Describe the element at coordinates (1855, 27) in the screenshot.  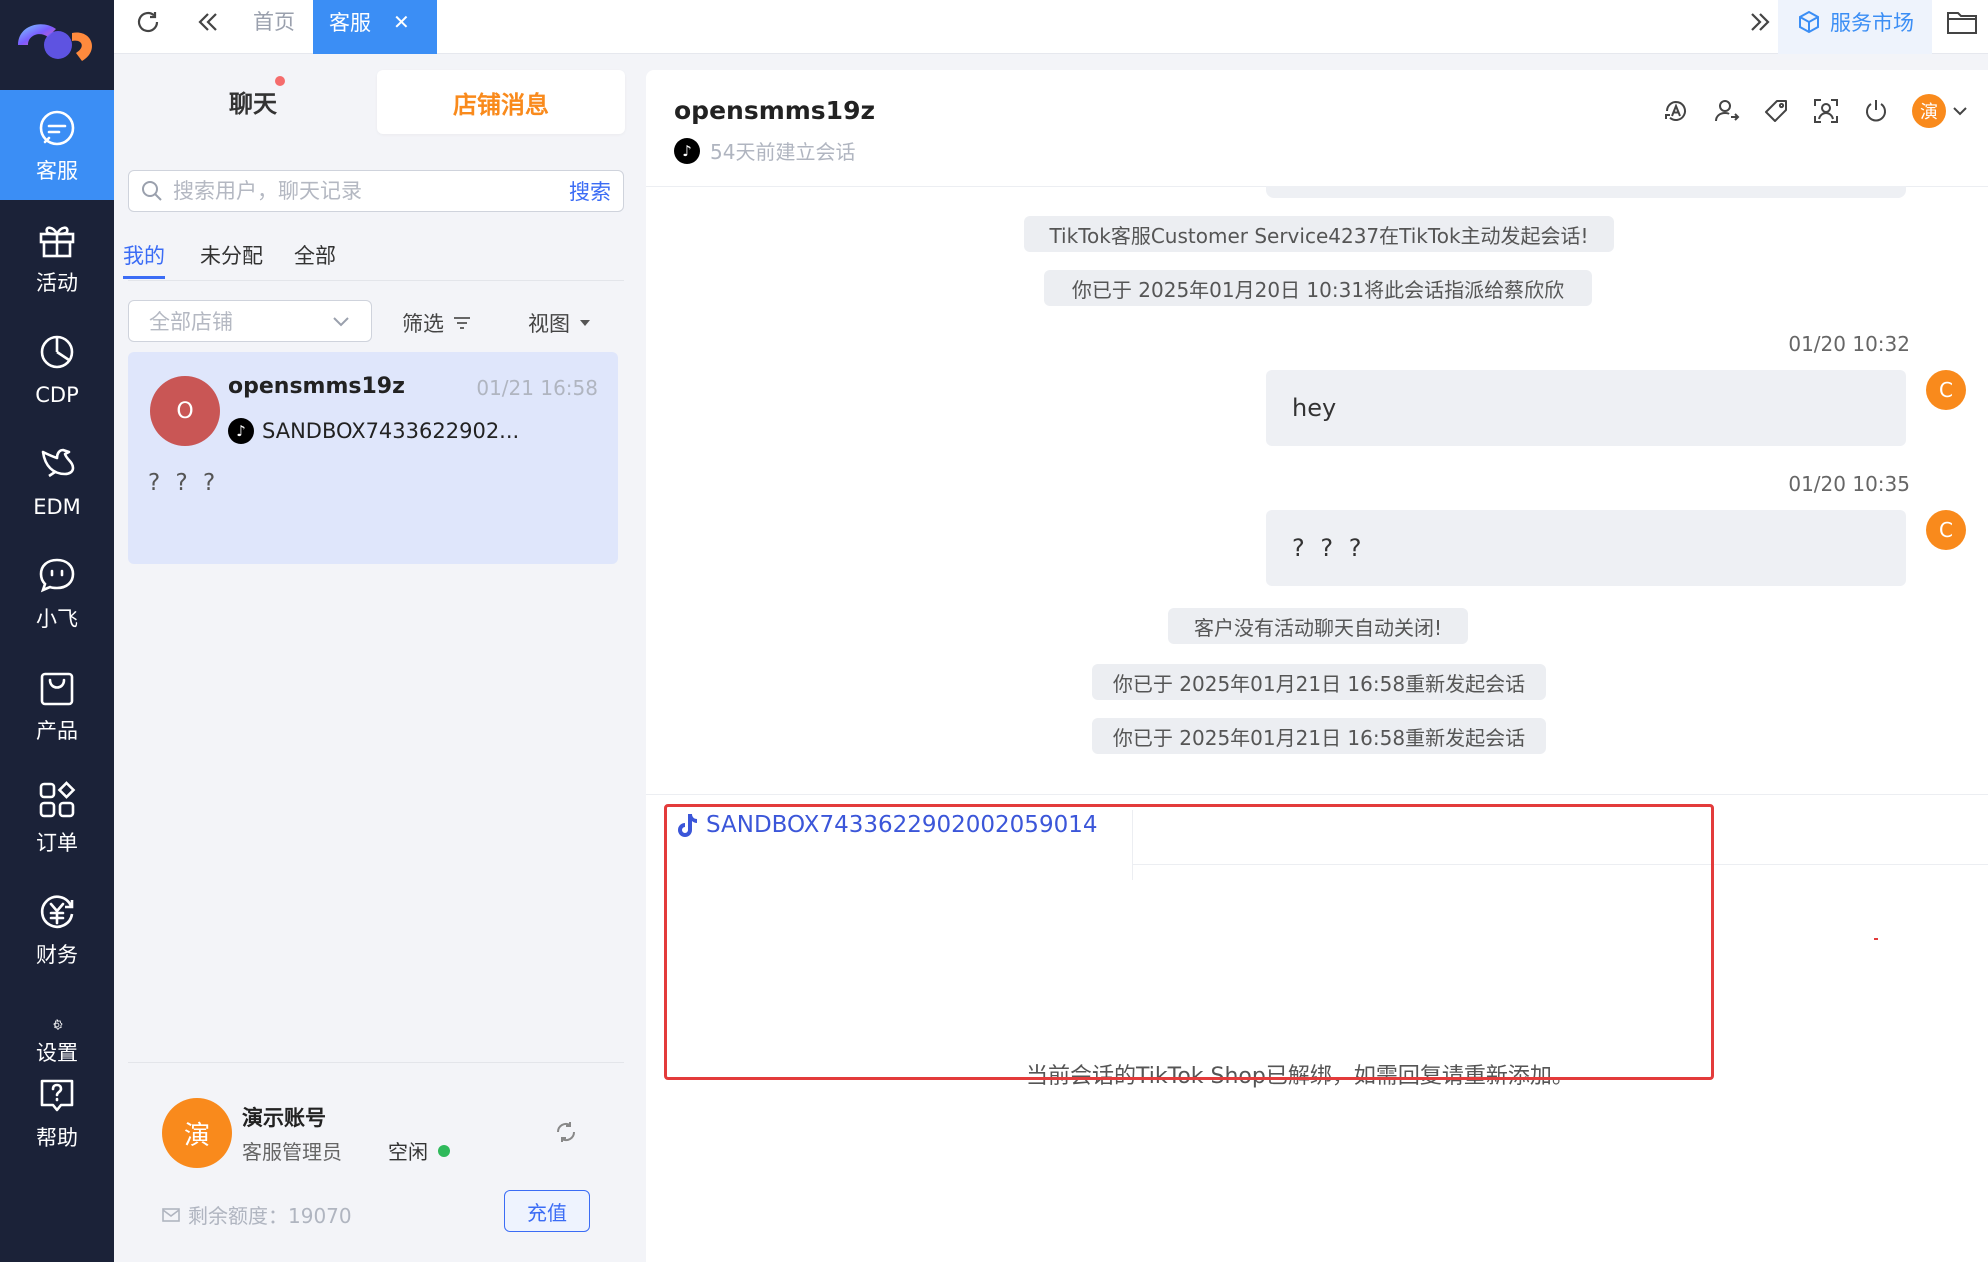
I see `service-market-button: 服务市场` at that location.